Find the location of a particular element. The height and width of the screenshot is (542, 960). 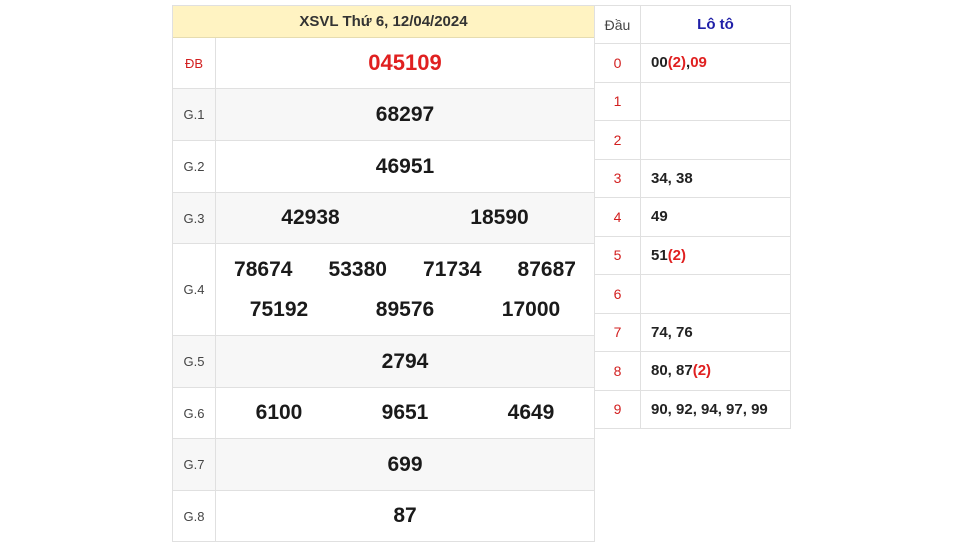

loto-cell: 00 (2), 09 is located at coordinates (715, 63).